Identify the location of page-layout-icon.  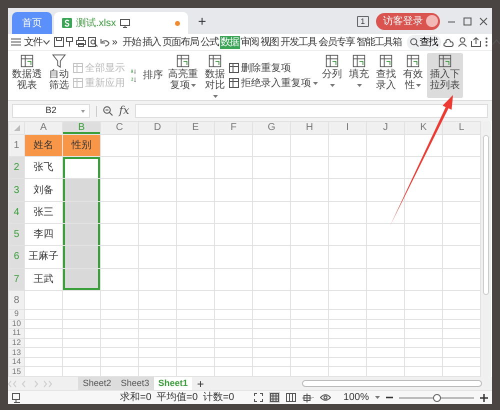
(291, 397).